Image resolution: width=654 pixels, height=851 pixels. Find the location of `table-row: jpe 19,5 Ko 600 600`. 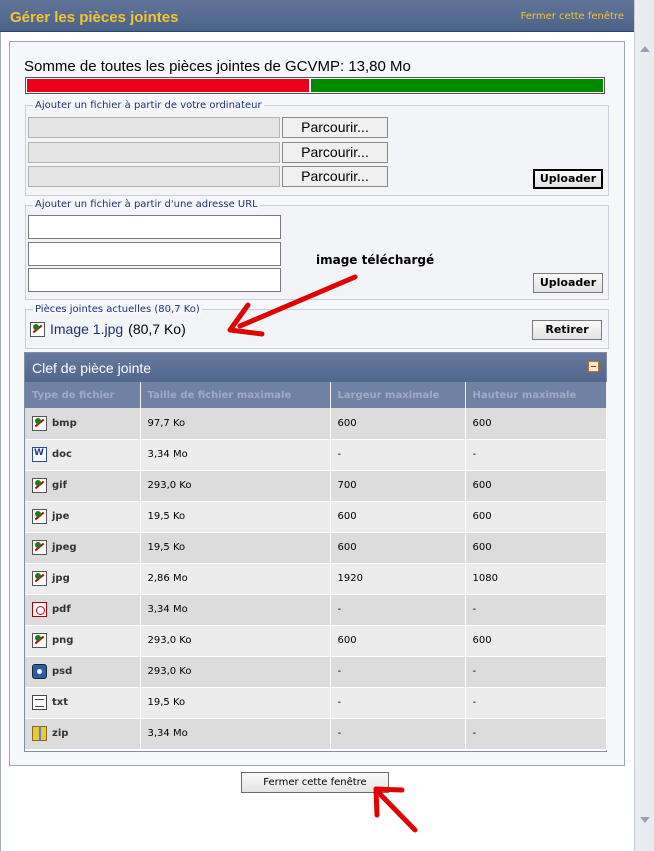

table-row: jpe 19,5 Ko 600 600 is located at coordinates (316, 517).